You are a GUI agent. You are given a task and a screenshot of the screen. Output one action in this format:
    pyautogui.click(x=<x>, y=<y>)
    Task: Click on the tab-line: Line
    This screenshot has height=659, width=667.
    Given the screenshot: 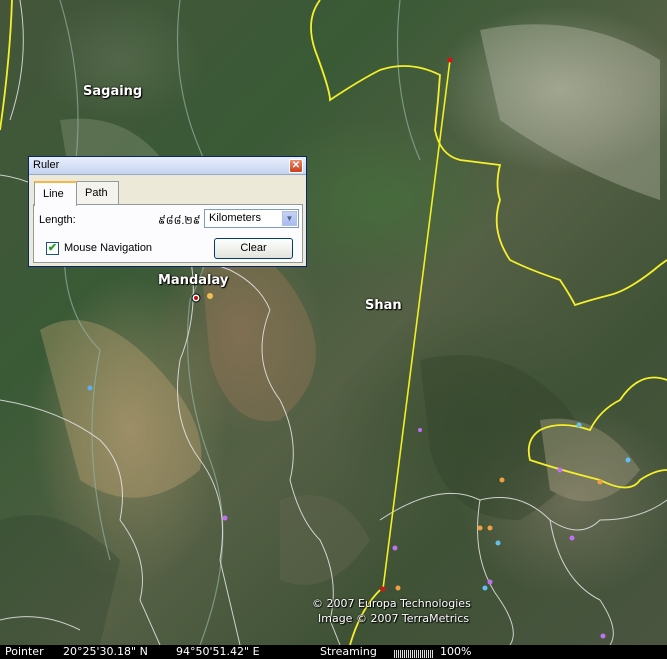 What is the action you would take?
    pyautogui.click(x=55, y=193)
    